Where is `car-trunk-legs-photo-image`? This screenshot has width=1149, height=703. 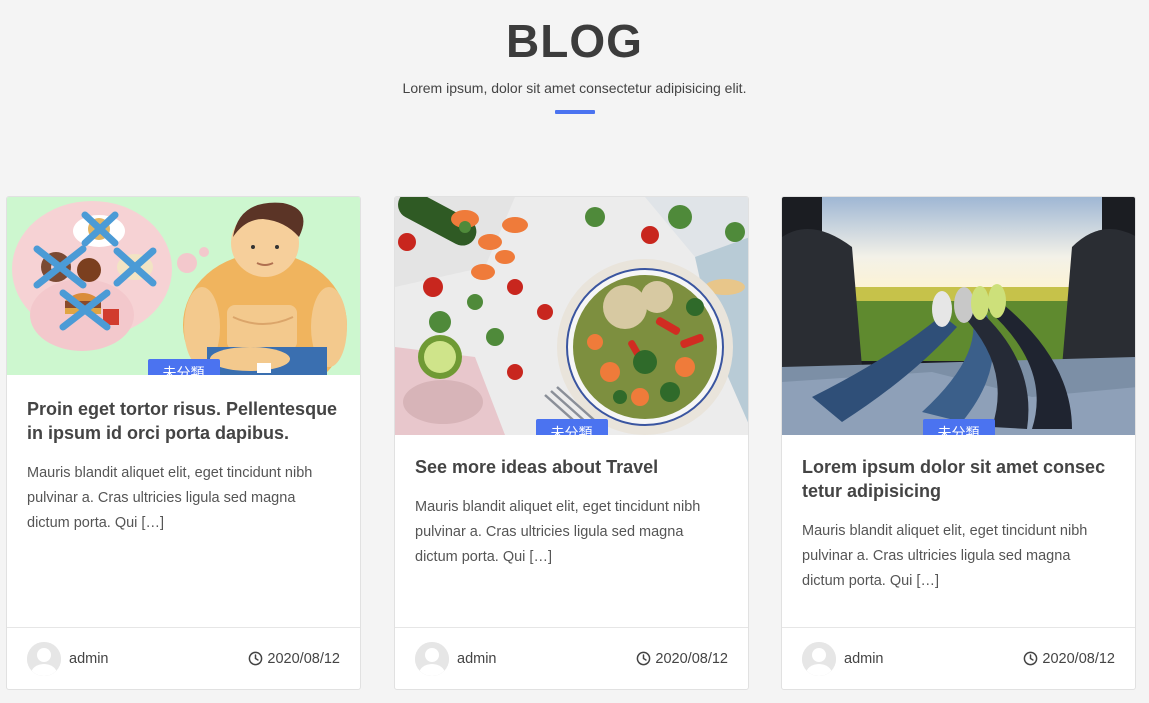
car-trunk-legs-photo-image is located at coordinates (958, 316).